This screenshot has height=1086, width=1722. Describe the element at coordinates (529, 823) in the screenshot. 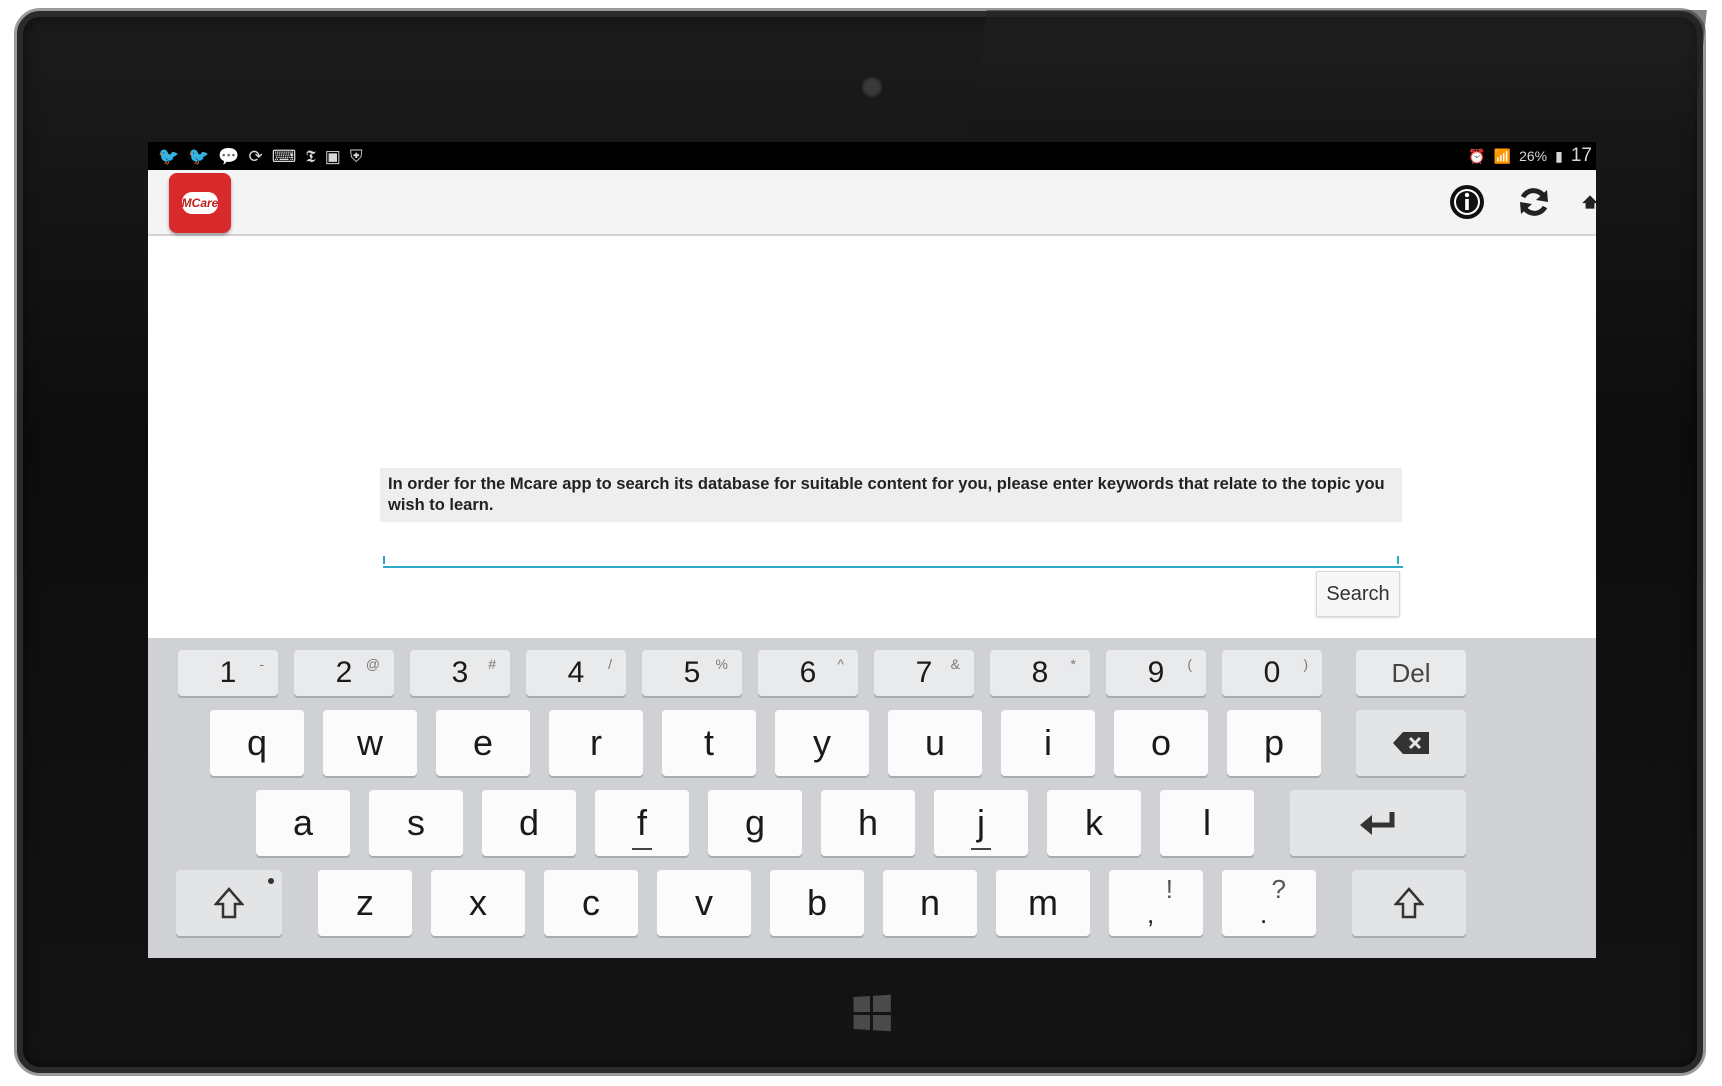

I see `key-d: d` at that location.